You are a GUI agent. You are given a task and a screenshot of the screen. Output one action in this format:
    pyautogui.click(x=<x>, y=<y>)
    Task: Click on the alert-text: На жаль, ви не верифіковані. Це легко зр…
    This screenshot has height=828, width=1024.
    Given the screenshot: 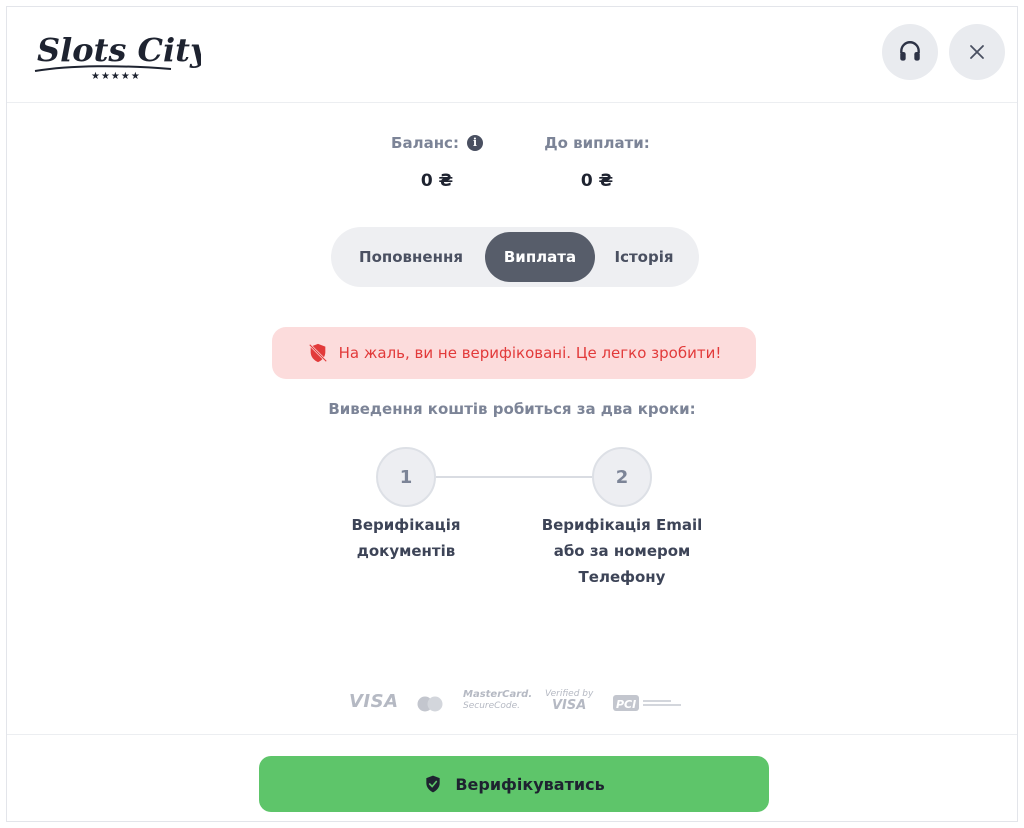 What is the action you would take?
    pyautogui.click(x=530, y=353)
    